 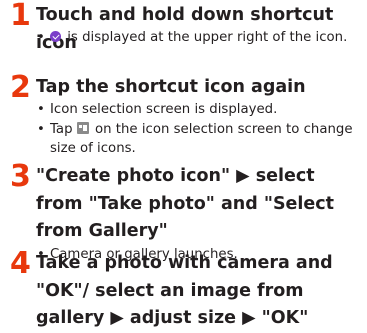 What do you see at coordinates (20, 16) in the screenshot?
I see `step-number: 1` at bounding box center [20, 16].